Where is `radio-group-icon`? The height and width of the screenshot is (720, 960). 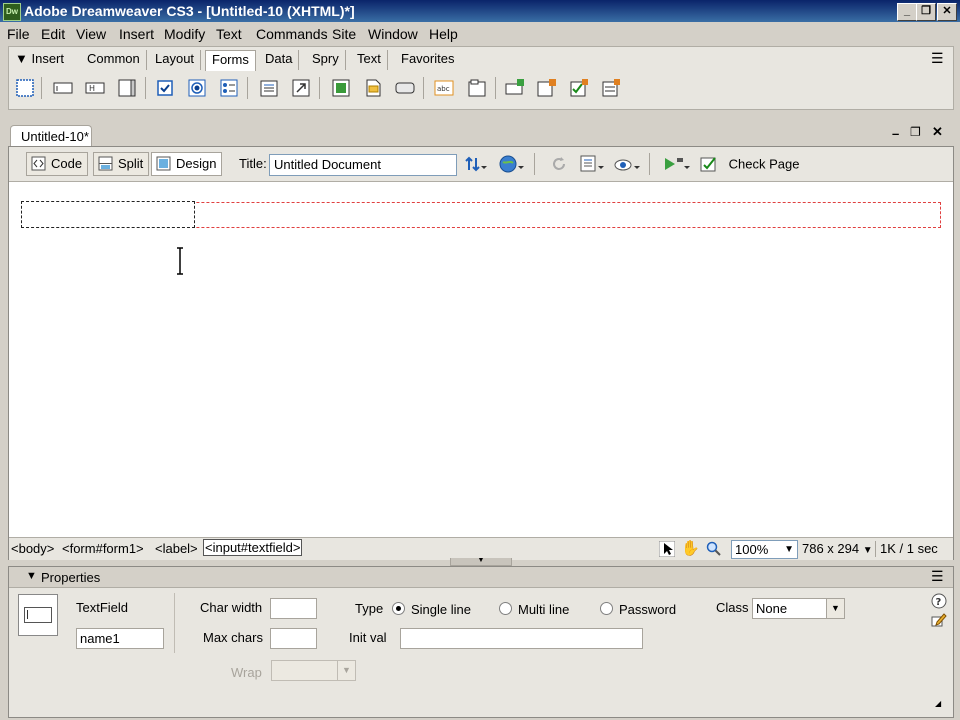 radio-group-icon is located at coordinates (229, 88).